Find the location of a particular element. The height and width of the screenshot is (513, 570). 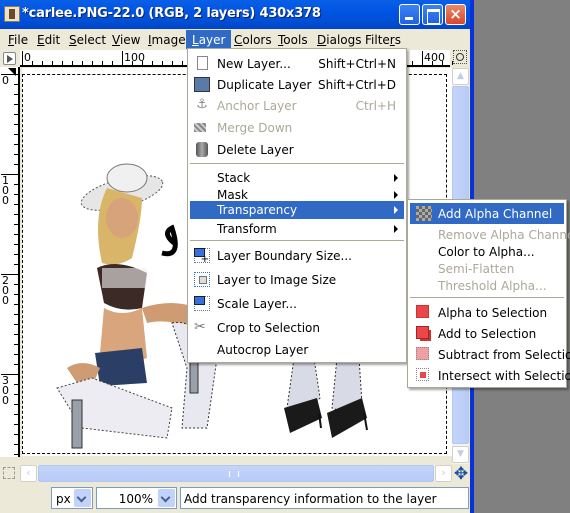

close-button: × is located at coordinates (455, 14).